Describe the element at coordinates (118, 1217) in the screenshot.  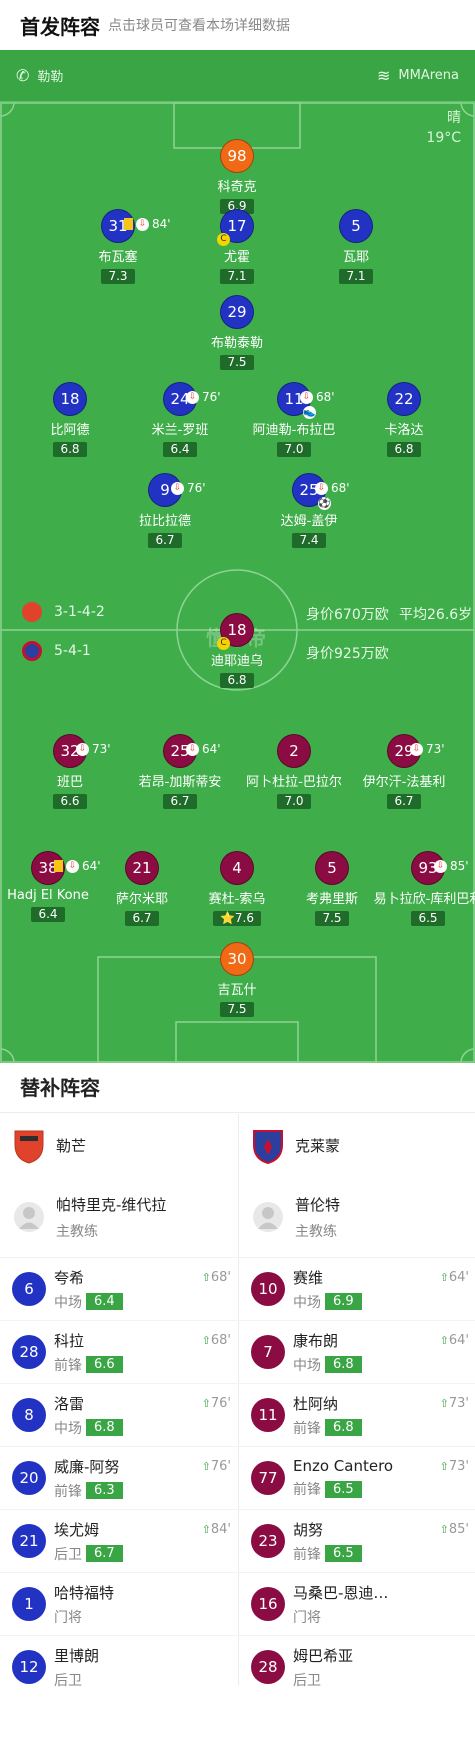
I see `home-coach-row: 帕特里克-维代拉 主教练` at that location.